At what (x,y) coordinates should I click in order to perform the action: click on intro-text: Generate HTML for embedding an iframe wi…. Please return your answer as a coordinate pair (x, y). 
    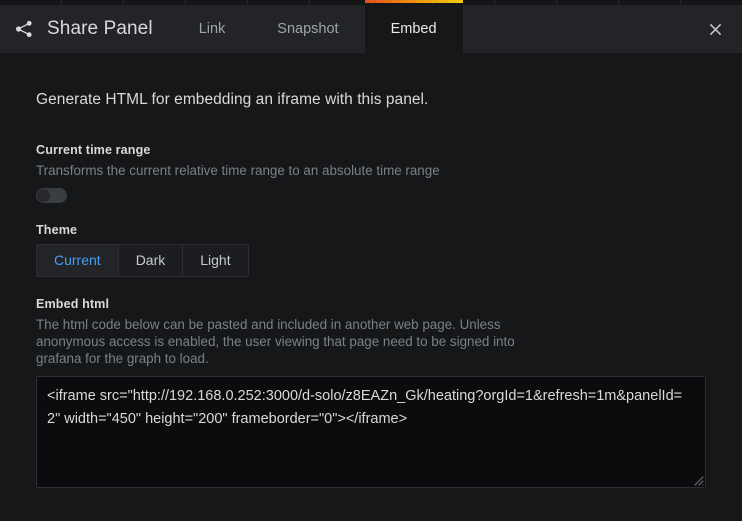
    Looking at the image, I should click on (232, 99).